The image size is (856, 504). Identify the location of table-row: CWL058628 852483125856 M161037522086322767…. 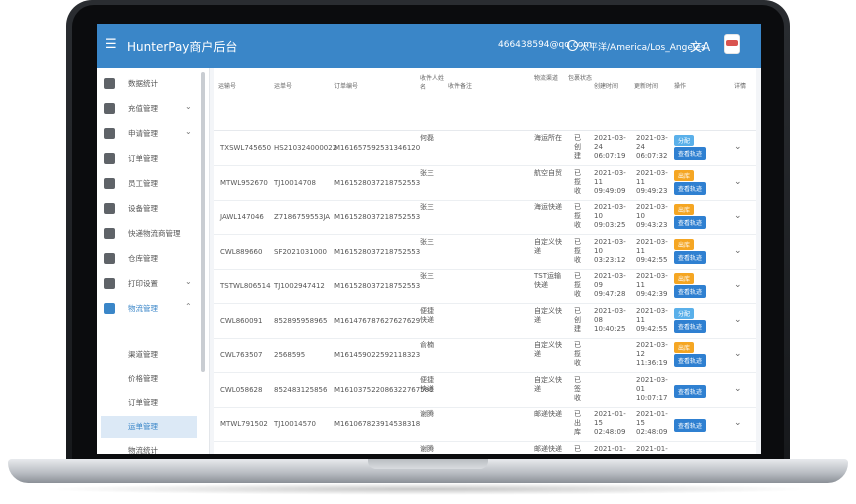
(485, 390).